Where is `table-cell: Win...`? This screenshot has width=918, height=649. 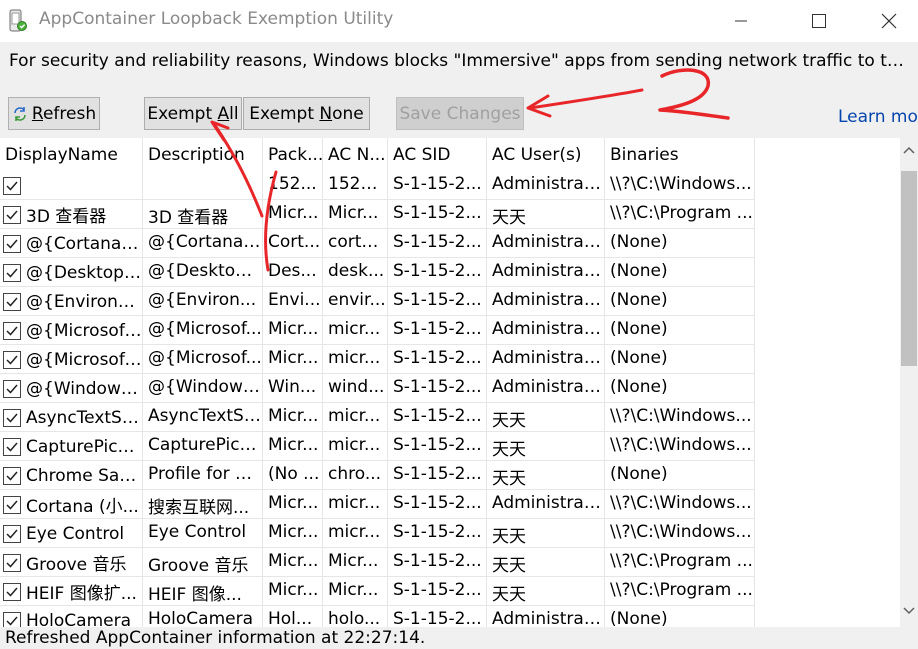 table-cell: Win... is located at coordinates (293, 388).